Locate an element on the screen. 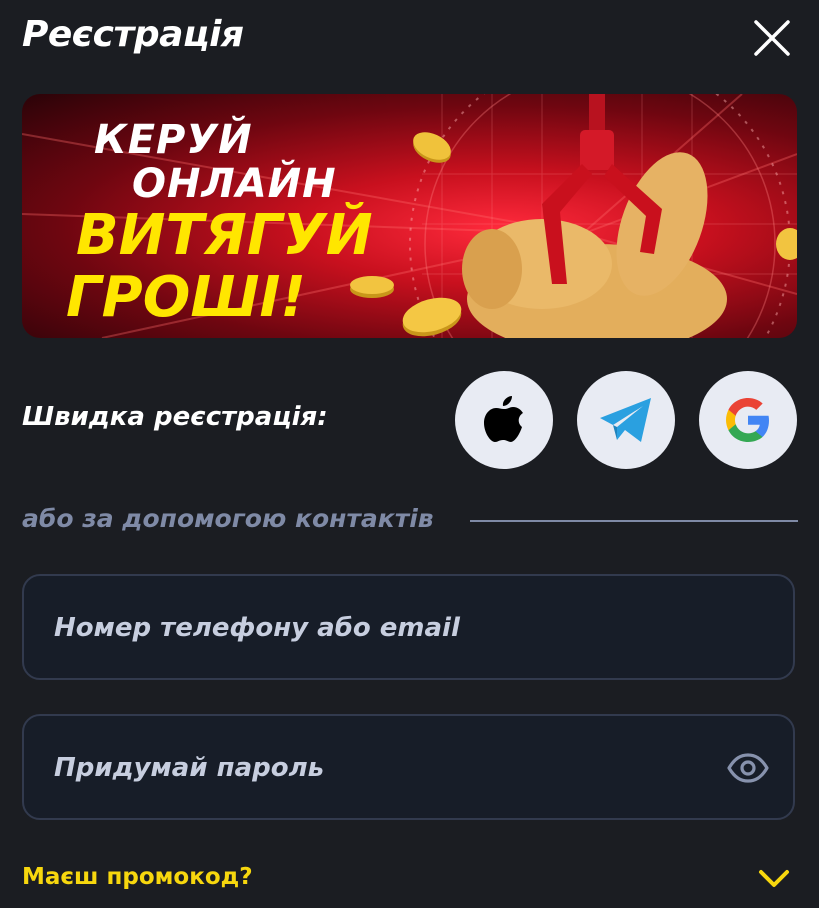 Image resolution: width=819 pixels, height=908 pixels. telegram-login-button is located at coordinates (626, 420).